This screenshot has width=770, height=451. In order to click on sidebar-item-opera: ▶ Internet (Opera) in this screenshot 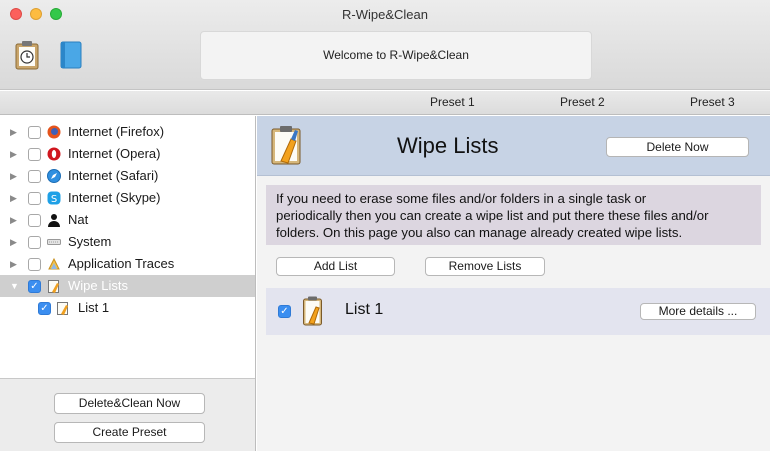, I will do `click(127, 154)`.